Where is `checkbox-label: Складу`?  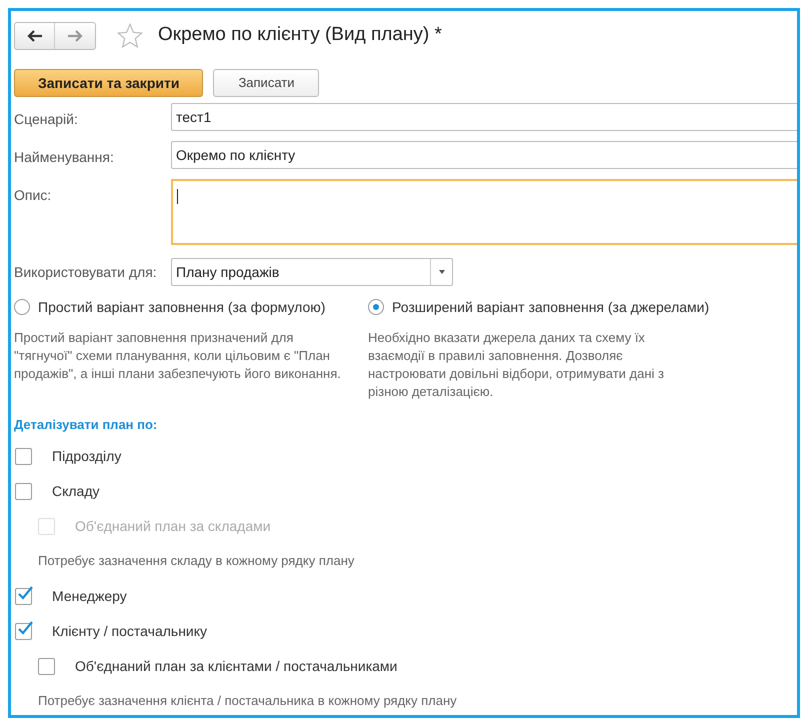
checkbox-label: Складу is located at coordinates (76, 491).